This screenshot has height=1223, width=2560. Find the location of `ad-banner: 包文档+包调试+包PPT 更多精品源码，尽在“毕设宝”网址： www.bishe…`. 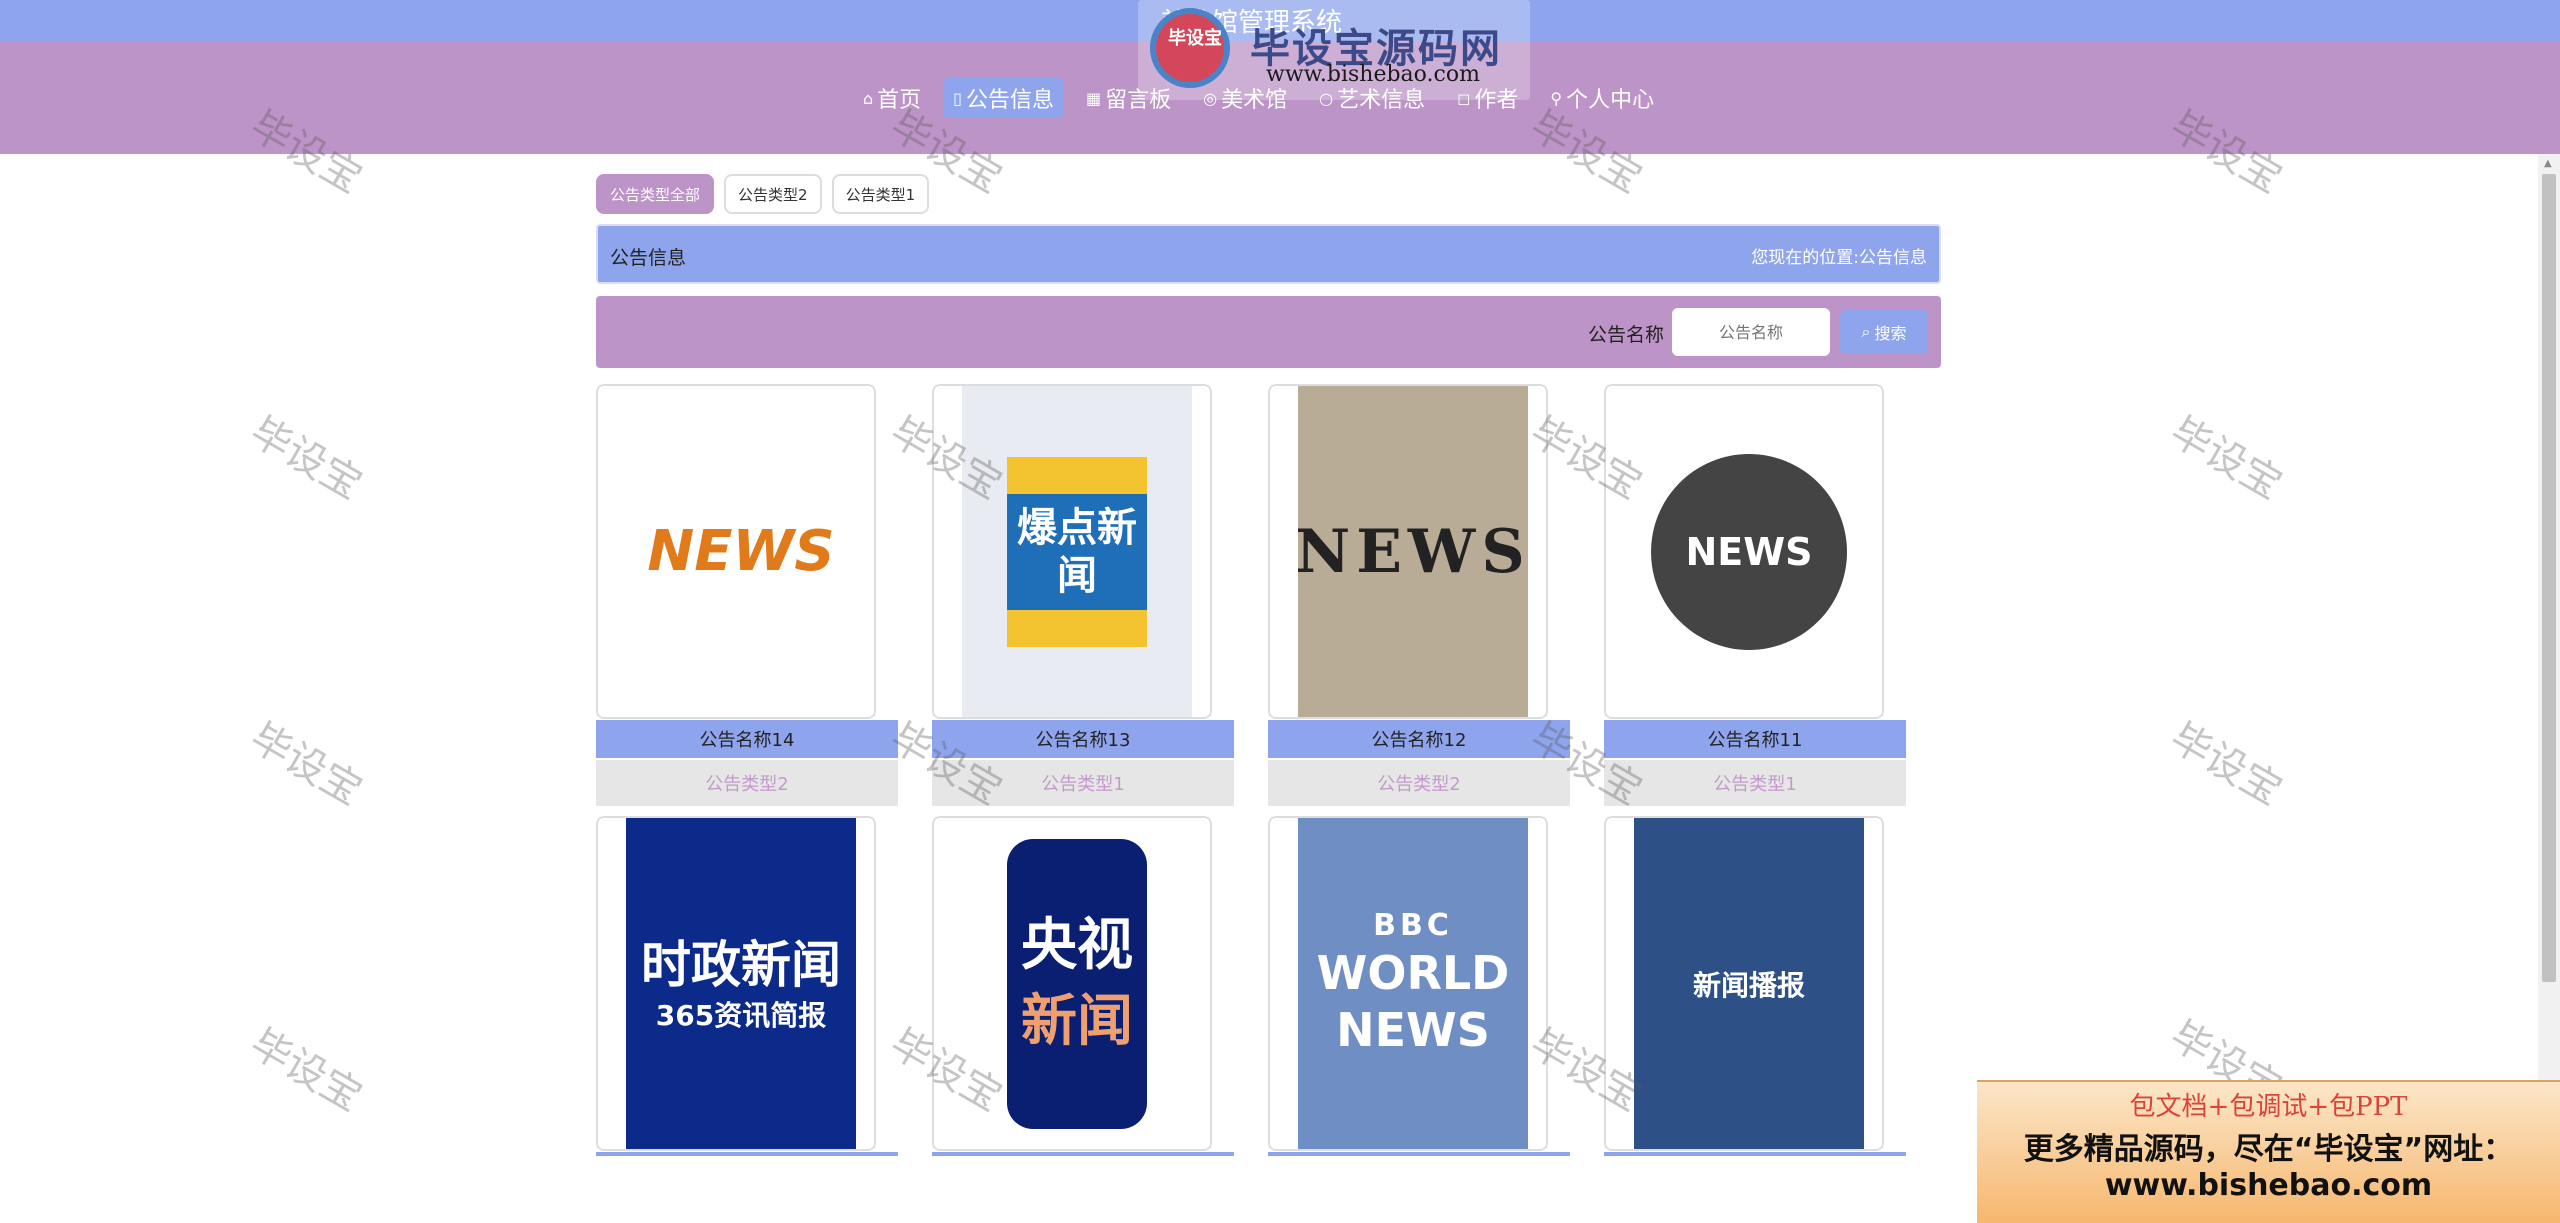

ad-banner: 包文档+包调试+包PPT 更多精品源码，尽在“毕设宝”网址： www.bishe… is located at coordinates (2268, 1151).